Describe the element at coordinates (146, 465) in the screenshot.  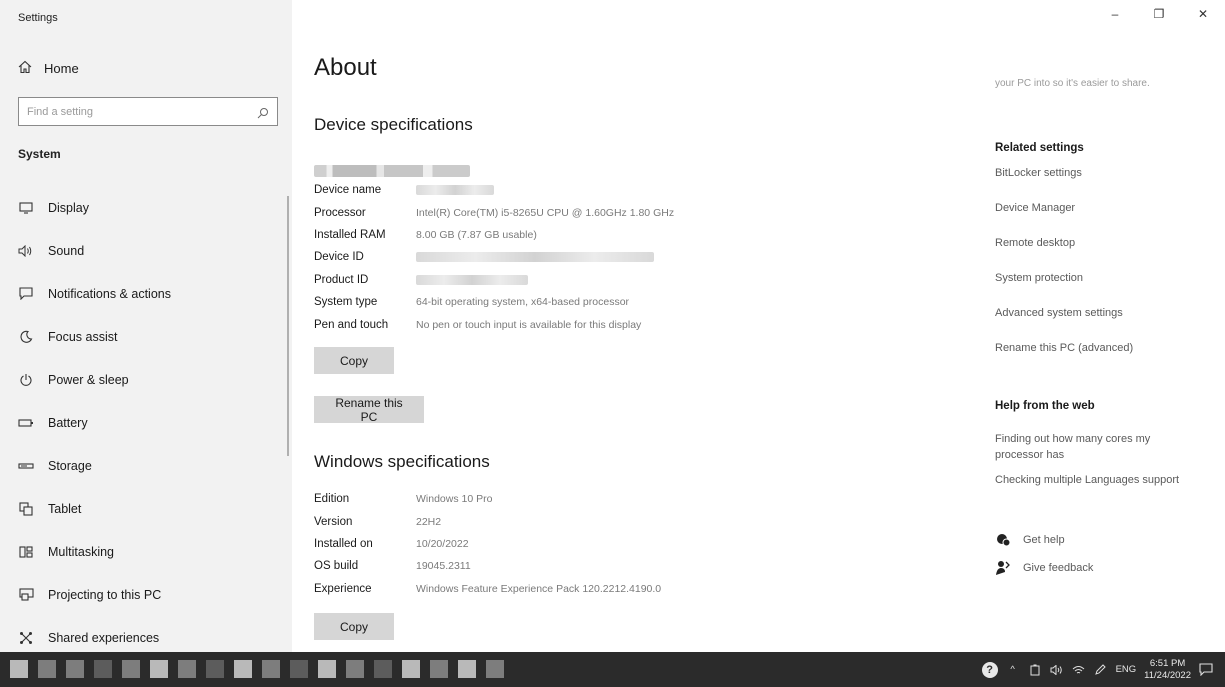
I see `sidebar-item-storage: Storage` at that location.